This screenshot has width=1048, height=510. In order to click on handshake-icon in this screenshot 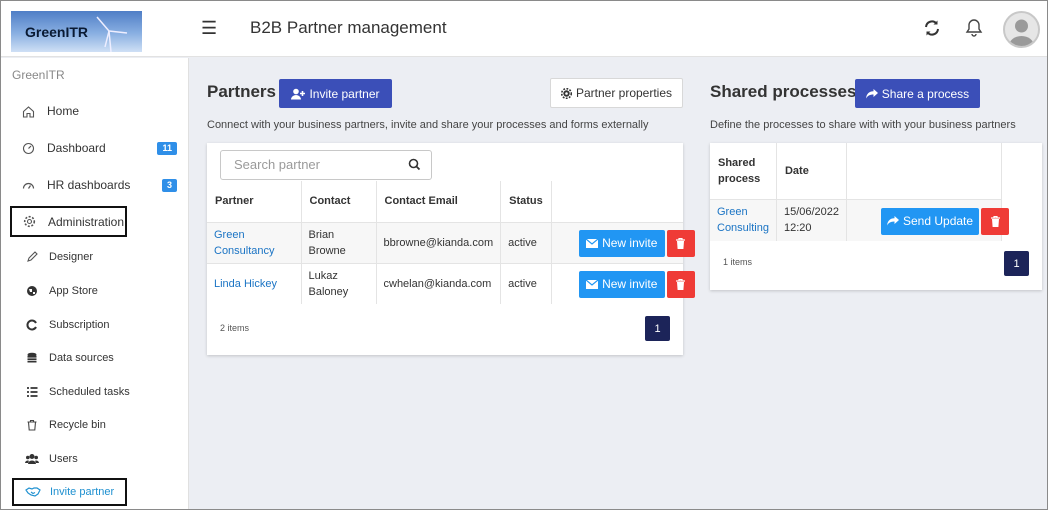, I will do `click(33, 492)`.